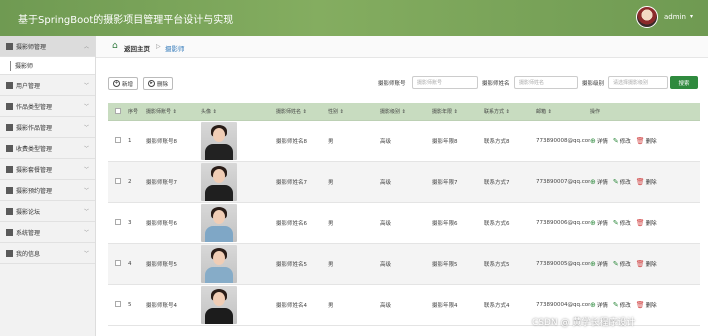  I want to click on col-header-account: 摄影师账号 ⇕, so click(173, 111).